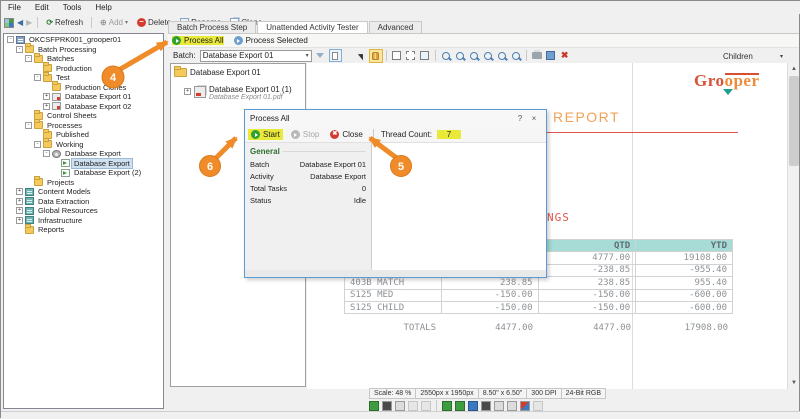 The image size is (800, 419). What do you see at coordinates (65, 172) in the screenshot?
I see `doc-green-icon` at bounding box center [65, 172].